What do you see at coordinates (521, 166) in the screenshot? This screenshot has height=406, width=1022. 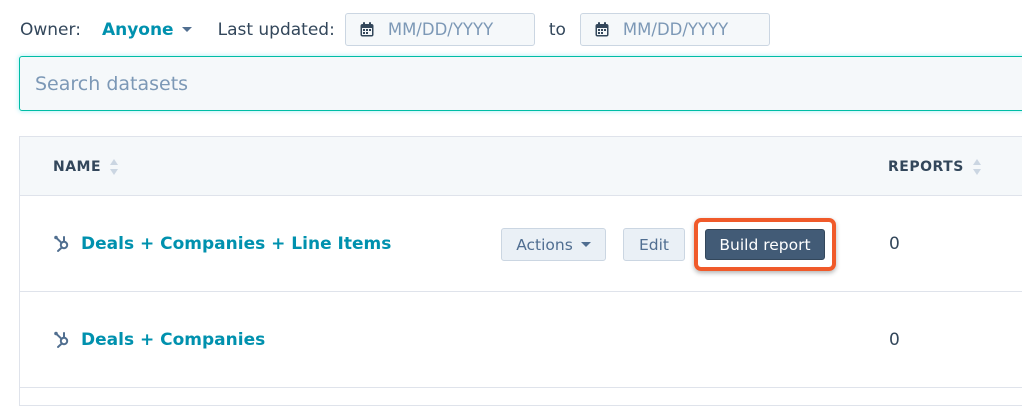 I see `table-header: NAME REPORTS` at bounding box center [521, 166].